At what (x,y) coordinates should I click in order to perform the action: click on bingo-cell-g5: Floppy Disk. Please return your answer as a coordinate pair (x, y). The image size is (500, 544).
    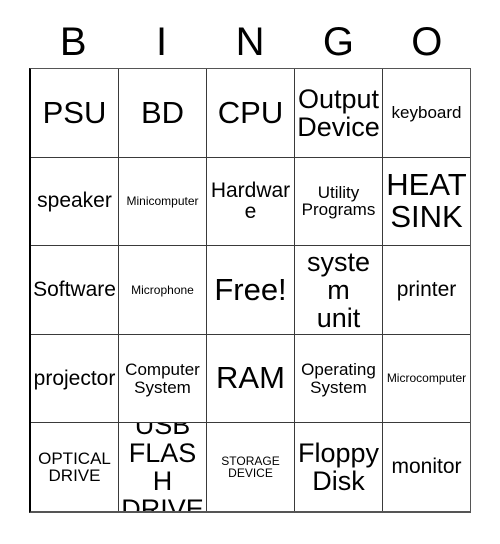
    Looking at the image, I should click on (338, 467).